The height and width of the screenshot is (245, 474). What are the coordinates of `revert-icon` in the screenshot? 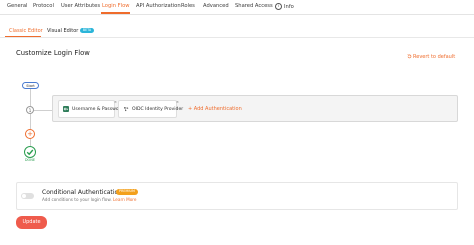 It's located at (409, 56).